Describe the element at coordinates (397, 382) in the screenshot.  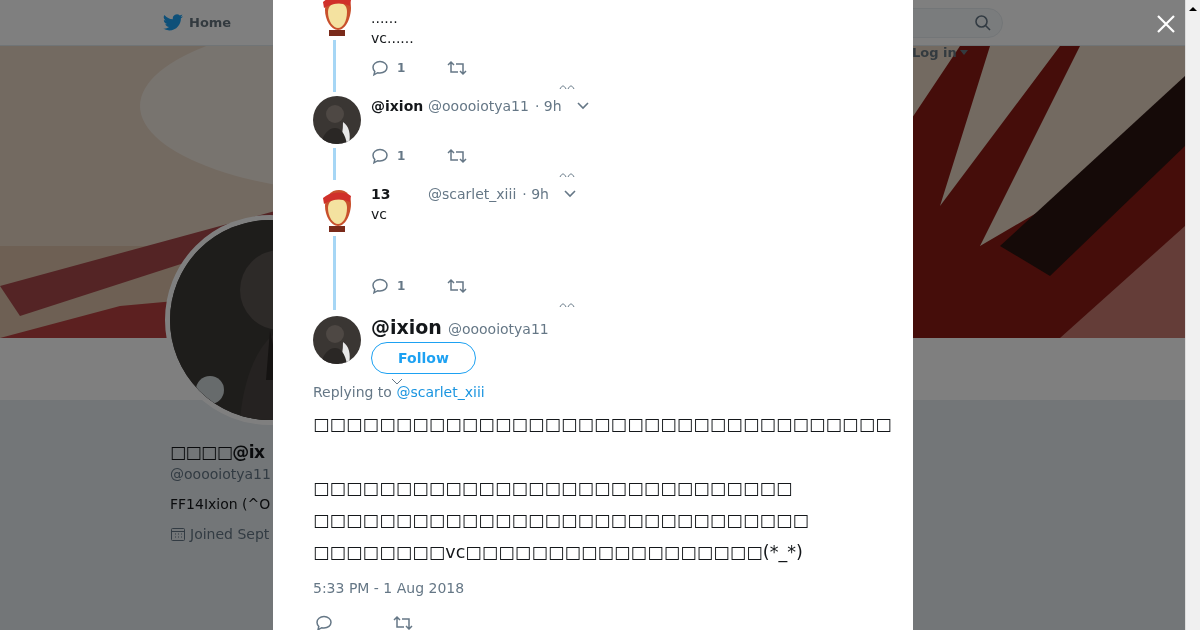
I see `caret-icon` at that location.